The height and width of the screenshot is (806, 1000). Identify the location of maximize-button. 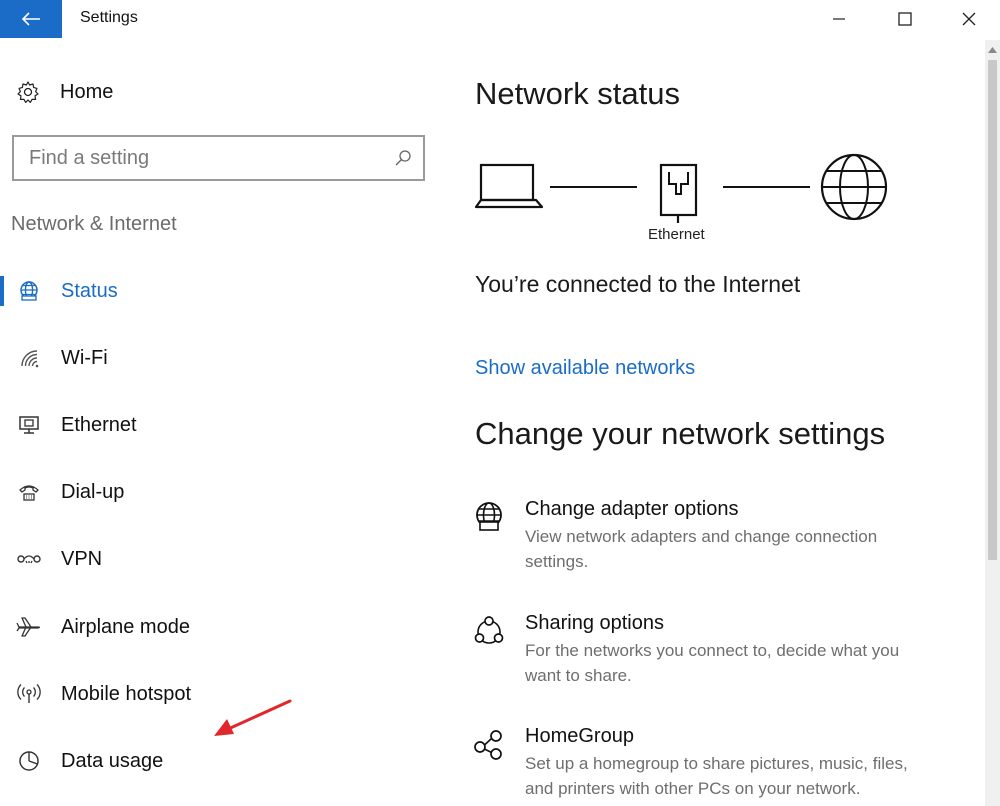
(905, 19).